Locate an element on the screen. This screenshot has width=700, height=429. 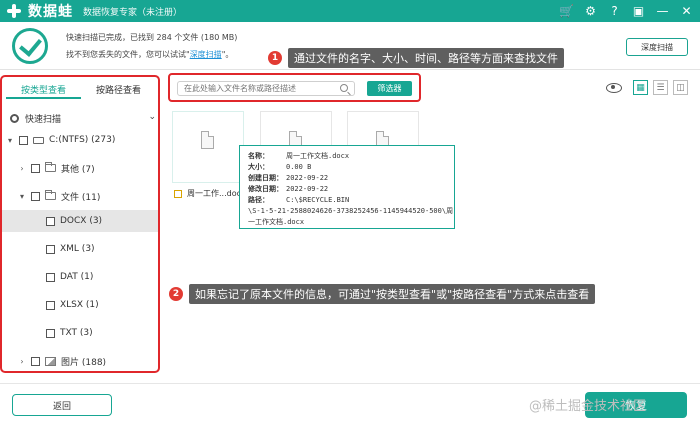
watermark: @稀土掘金技术社区 is located at coordinates (588, 406).